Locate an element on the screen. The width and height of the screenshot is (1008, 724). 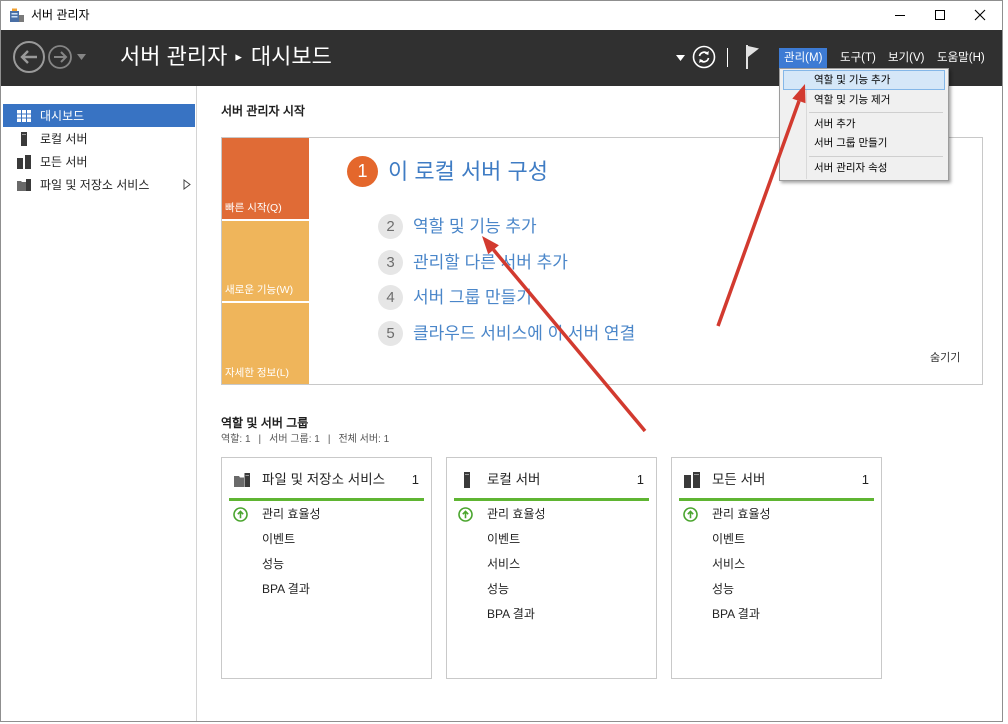
forward-arrow-icon is located at coordinates (60, 57).